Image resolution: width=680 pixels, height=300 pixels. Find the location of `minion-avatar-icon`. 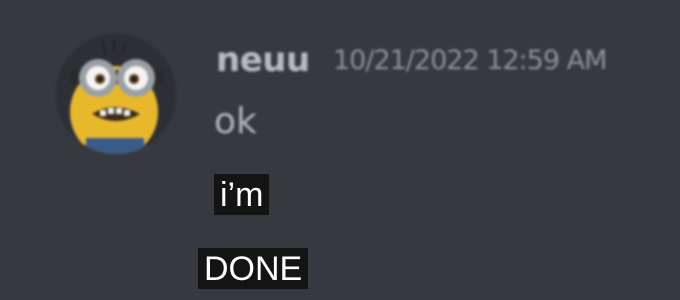

minion-avatar-icon is located at coordinates (116, 94).